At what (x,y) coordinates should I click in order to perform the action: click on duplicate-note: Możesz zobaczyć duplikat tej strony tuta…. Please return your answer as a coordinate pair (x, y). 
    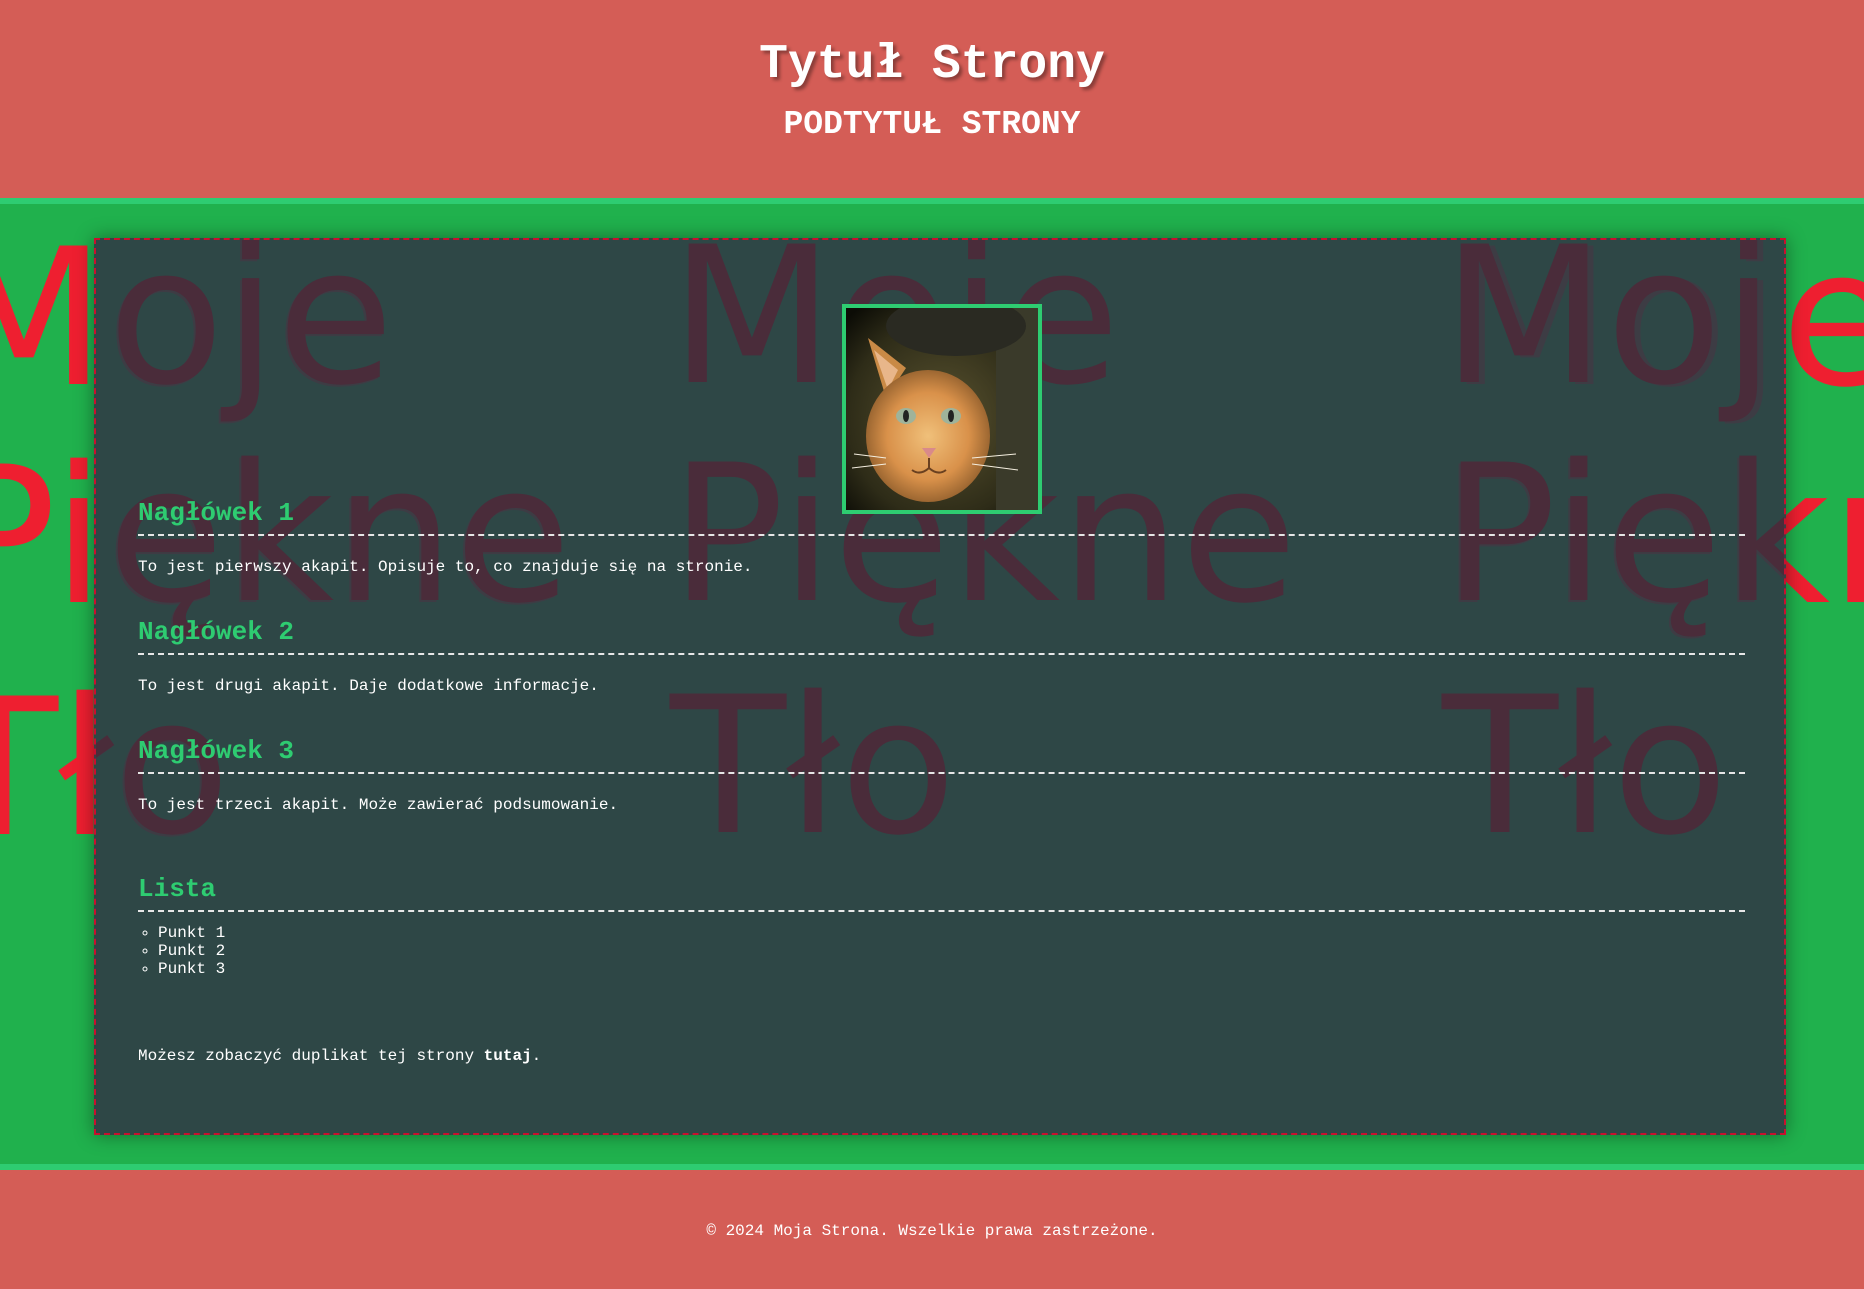
    Looking at the image, I should click on (339, 1056).